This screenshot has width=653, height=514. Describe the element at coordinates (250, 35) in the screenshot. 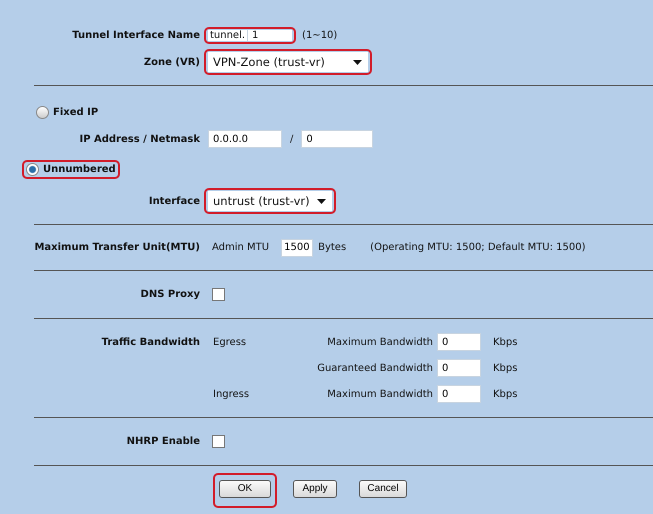

I see `input-field: tunnel. 1` at that location.